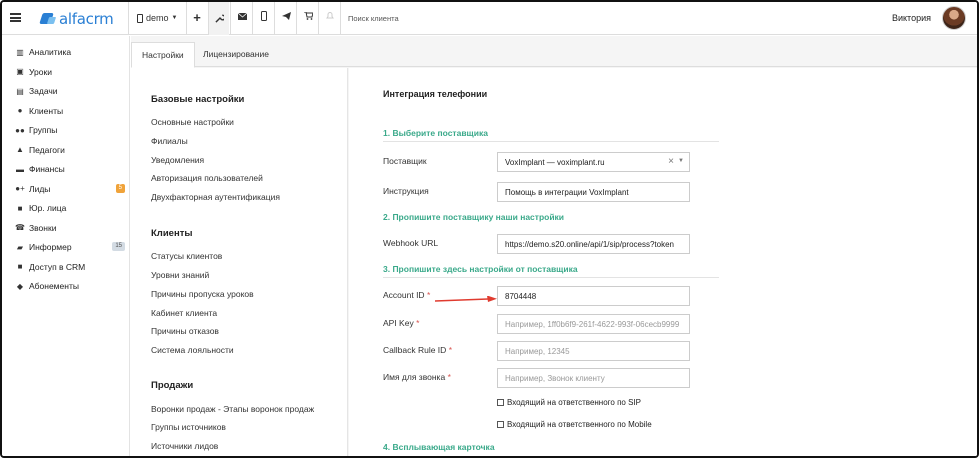  I want to click on sidebar-item: ☎ Звонки, so click(70, 228).